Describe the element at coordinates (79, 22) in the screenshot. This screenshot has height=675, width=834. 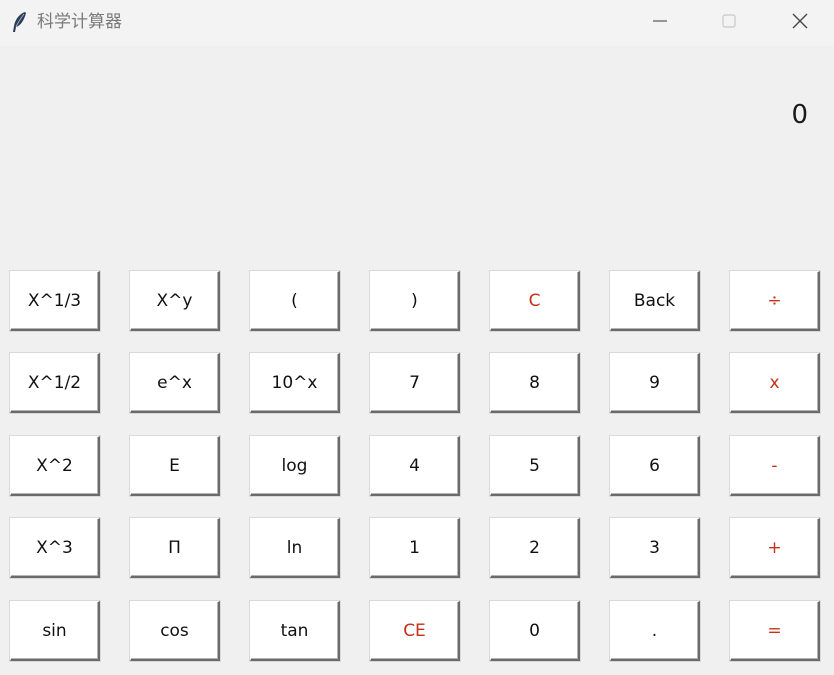
I see `window-title: 科学计算器` at that location.